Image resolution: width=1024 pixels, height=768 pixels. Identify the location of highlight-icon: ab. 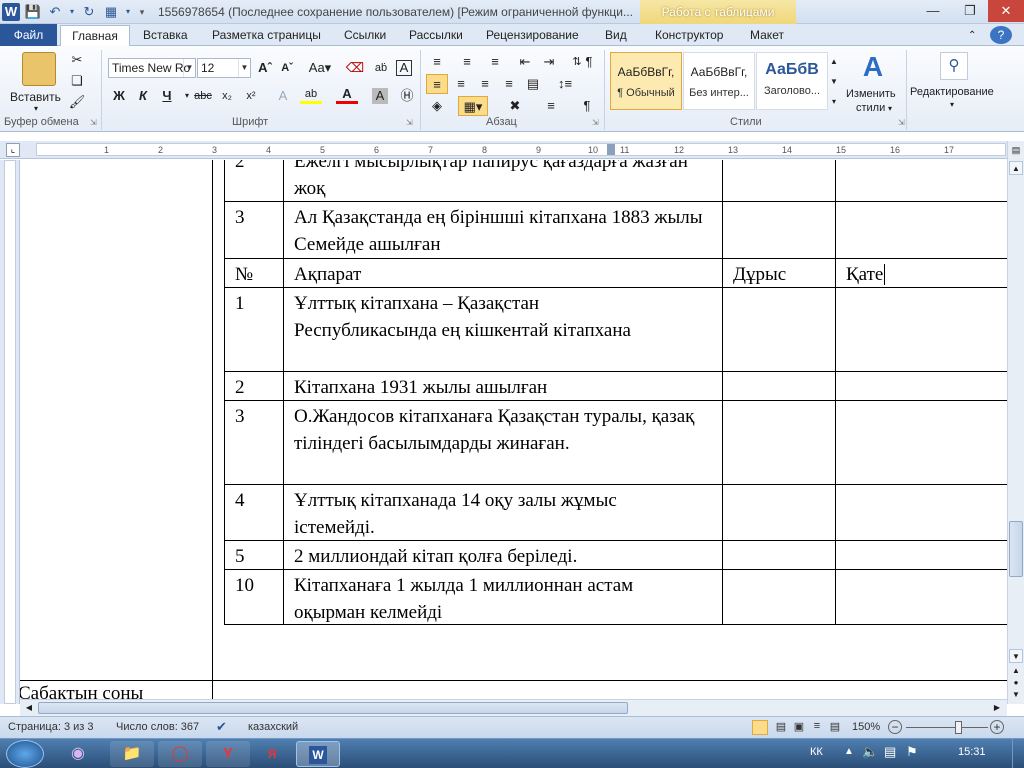
(311, 95).